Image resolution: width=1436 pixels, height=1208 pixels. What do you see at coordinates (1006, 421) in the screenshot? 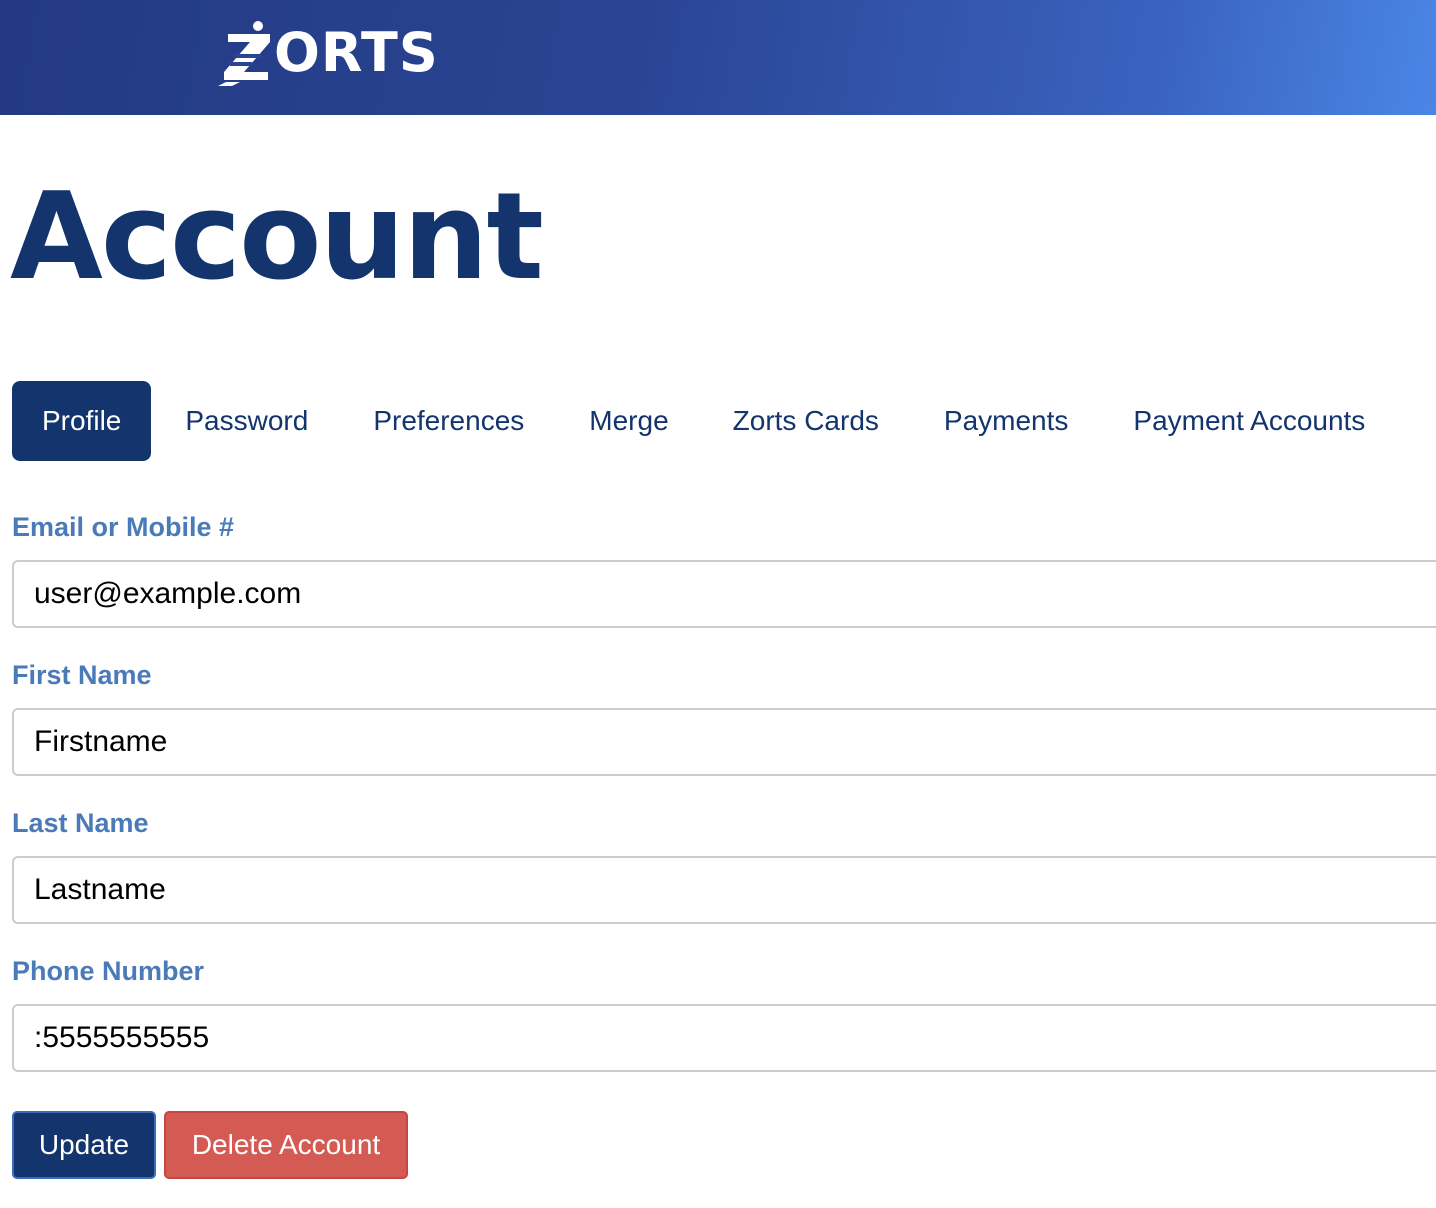
I see `tab-payments: Payments` at bounding box center [1006, 421].